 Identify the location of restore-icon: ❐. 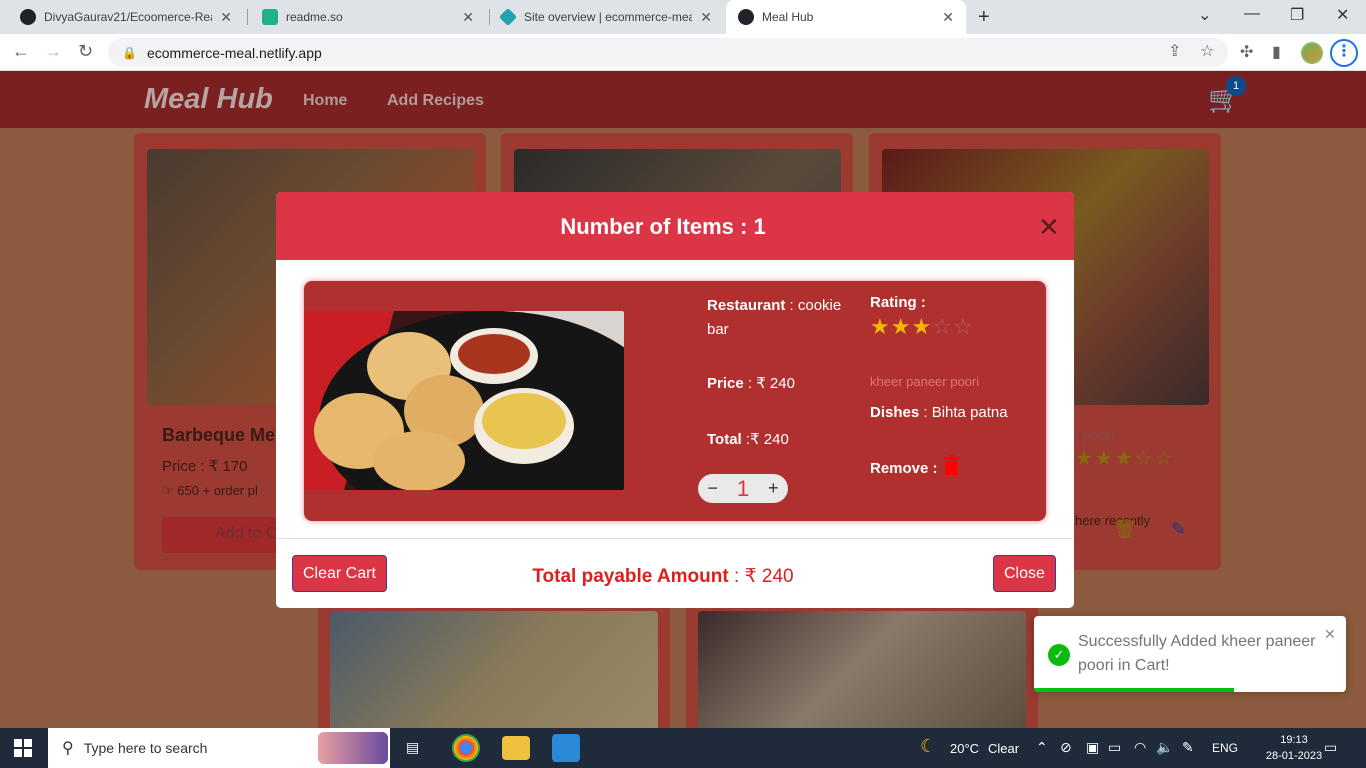
(1297, 15).